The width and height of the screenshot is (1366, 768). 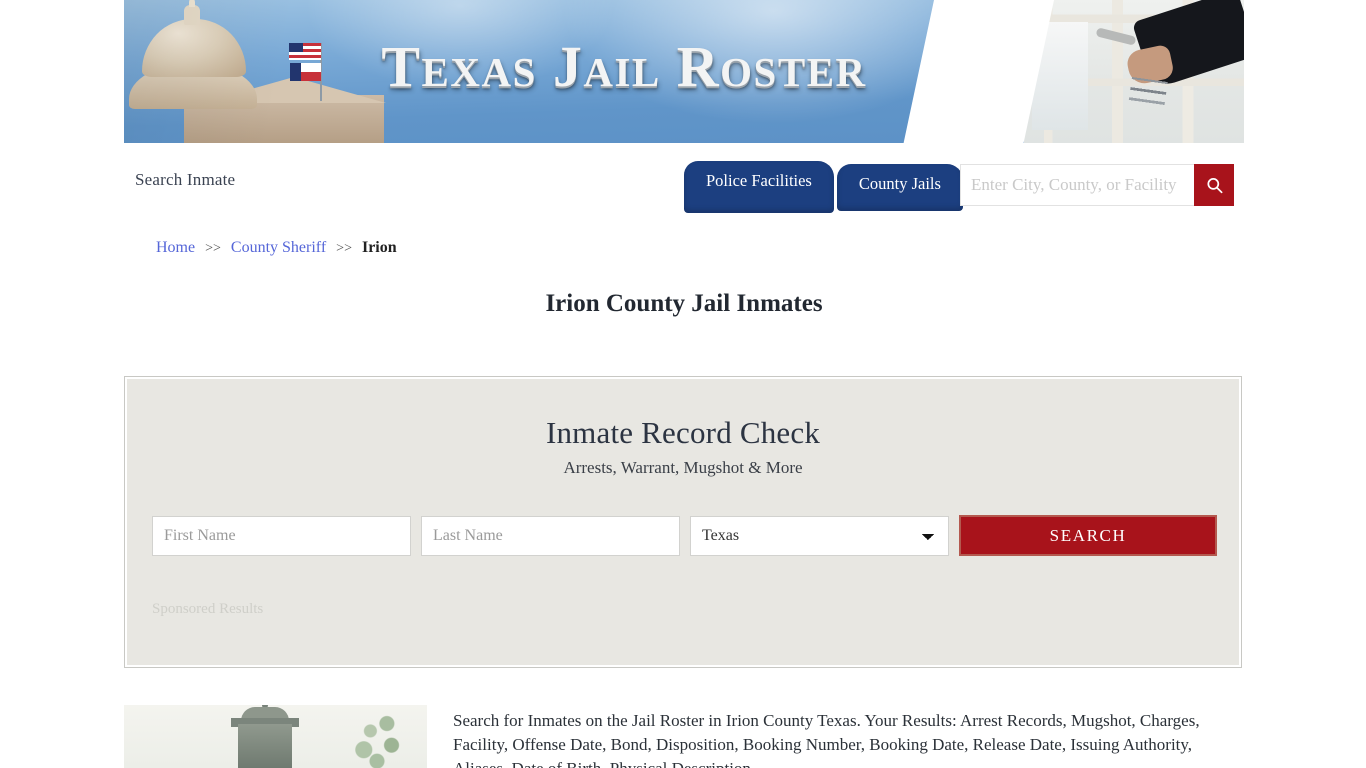 I want to click on courthouse-thumbnail, so click(x=275, y=736).